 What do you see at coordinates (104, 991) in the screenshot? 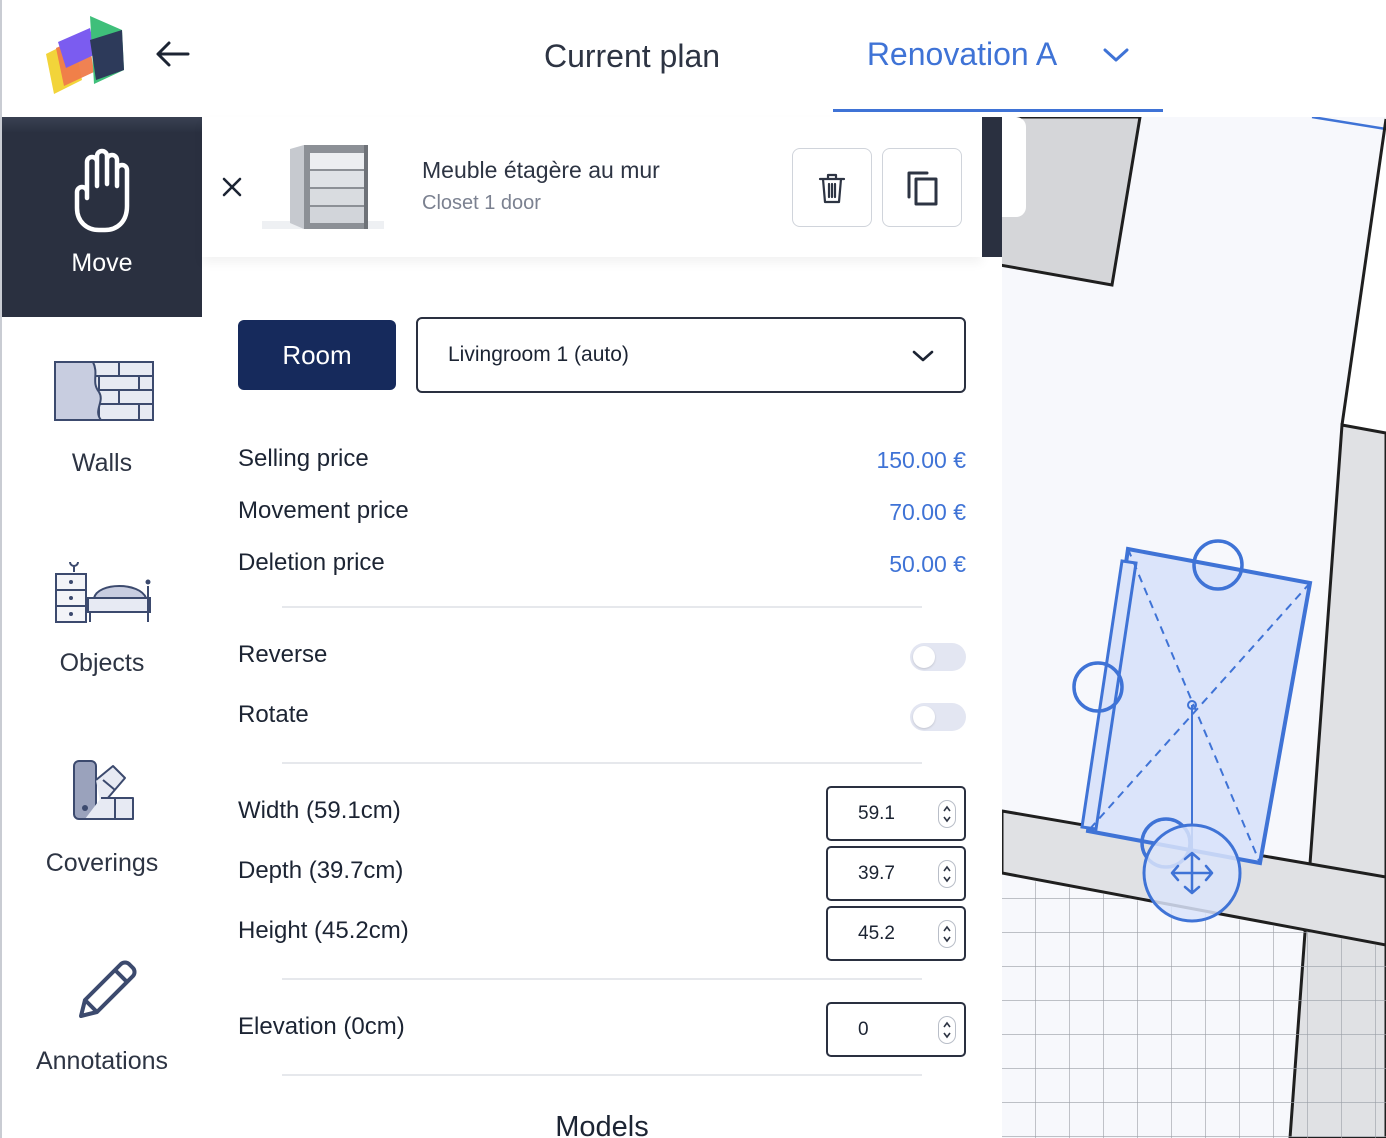
I see `pencil-icon` at bounding box center [104, 991].